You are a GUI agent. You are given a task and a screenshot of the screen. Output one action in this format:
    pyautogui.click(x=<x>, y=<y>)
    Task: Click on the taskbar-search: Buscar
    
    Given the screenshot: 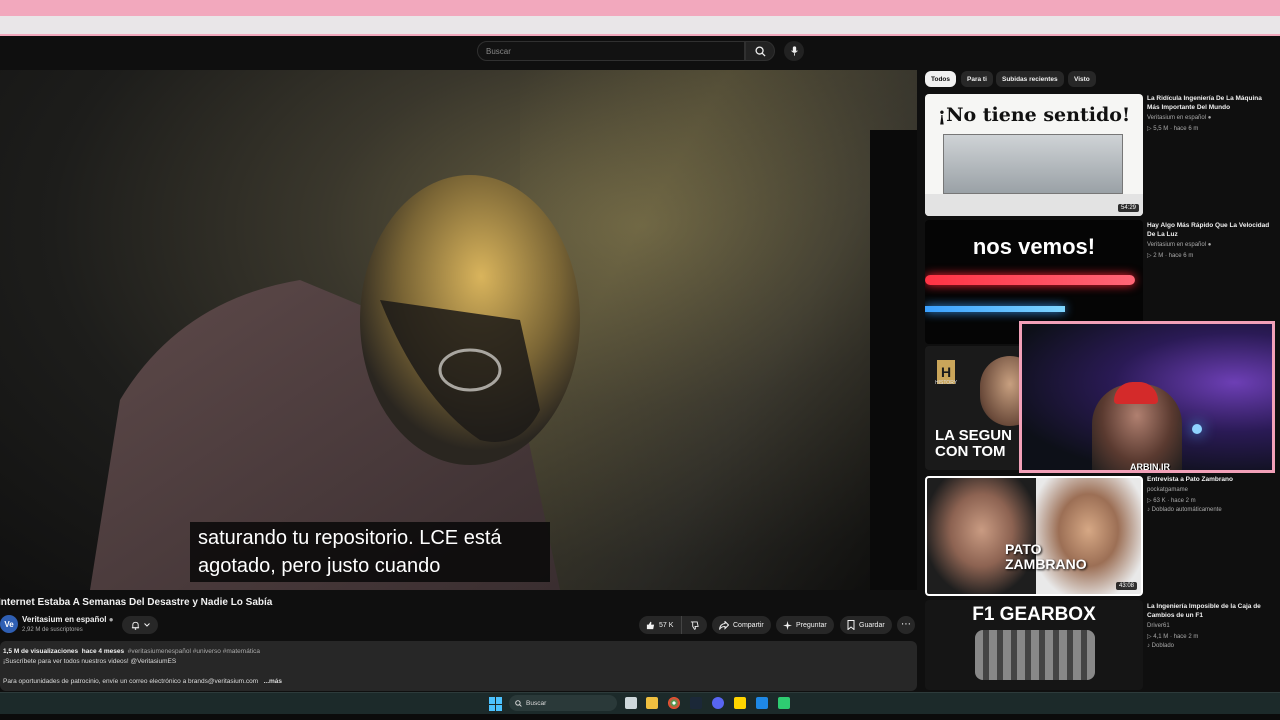 What is the action you would take?
    pyautogui.click(x=563, y=703)
    